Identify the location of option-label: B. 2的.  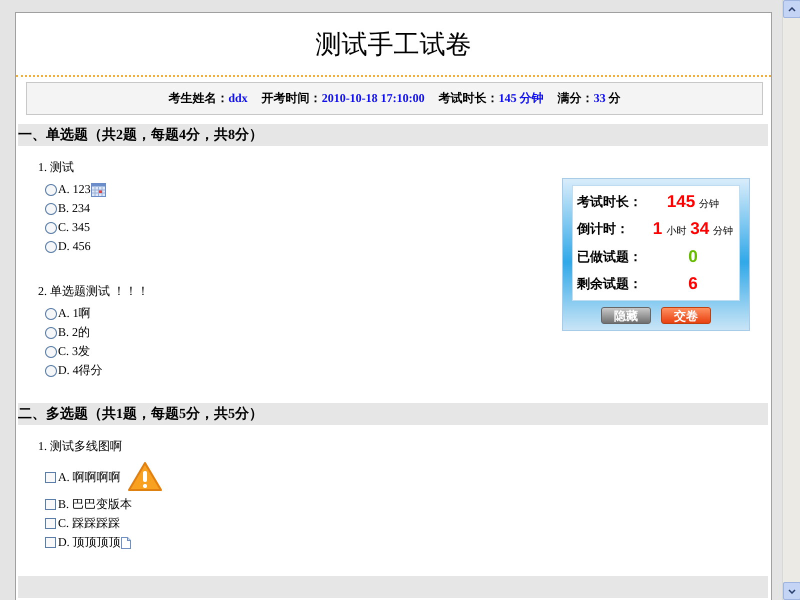
(74, 332).